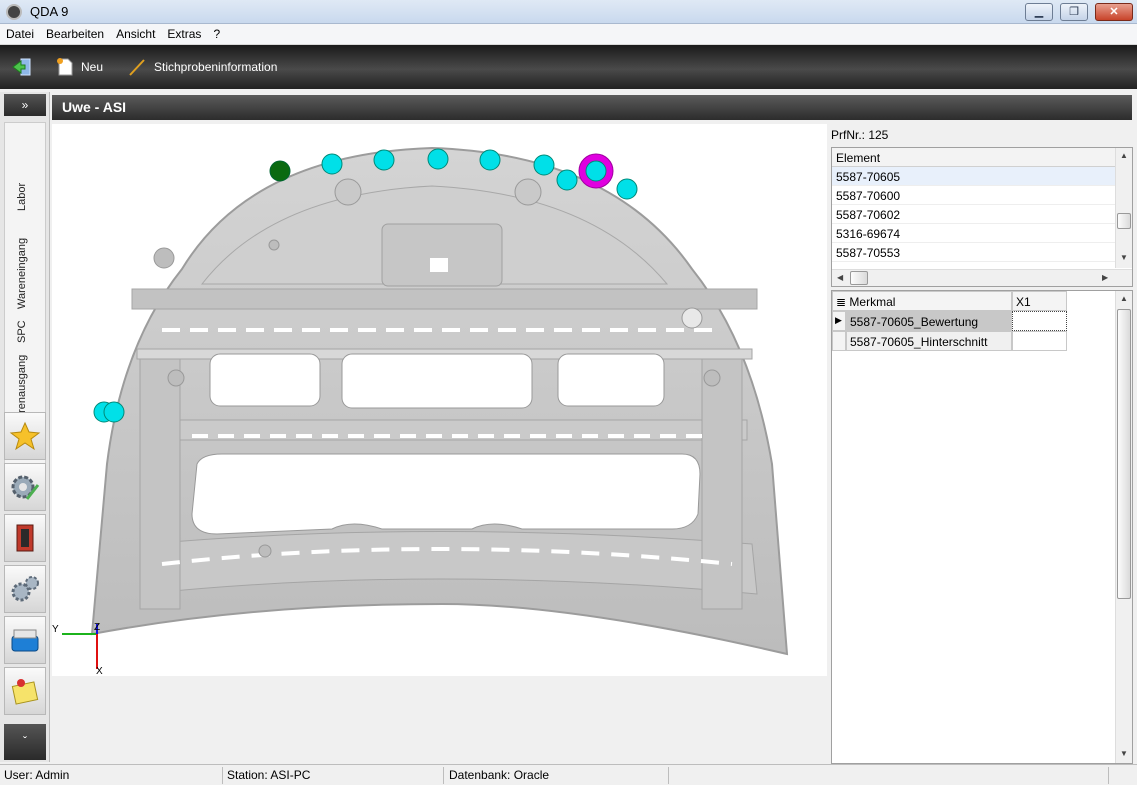 The image size is (1137, 785). What do you see at coordinates (1123, 208) in the screenshot?
I see `element-vertical-scrollbar: ▲ ▼` at bounding box center [1123, 208].